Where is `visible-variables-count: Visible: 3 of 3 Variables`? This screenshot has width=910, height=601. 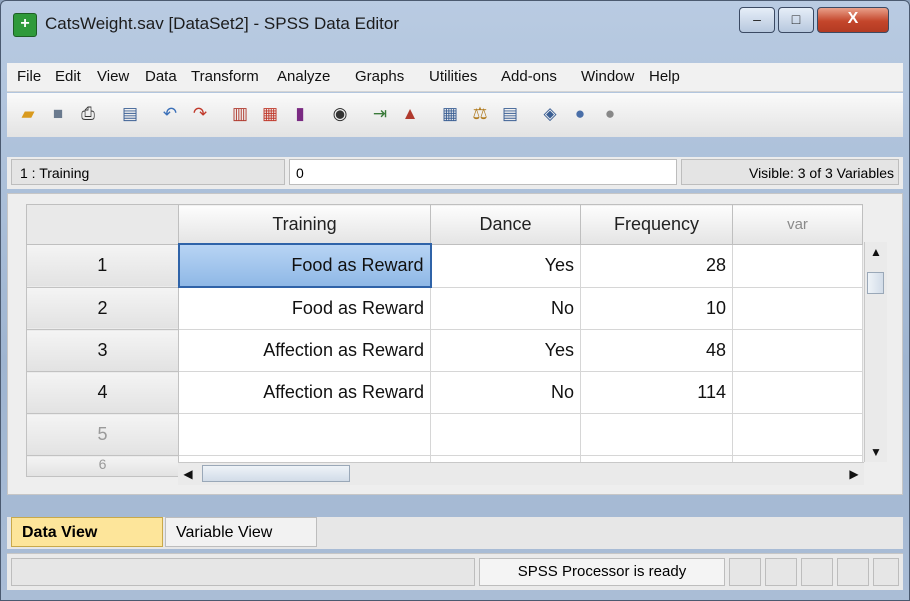
visible-variables-count: Visible: 3 of 3 Variables is located at coordinates (790, 172).